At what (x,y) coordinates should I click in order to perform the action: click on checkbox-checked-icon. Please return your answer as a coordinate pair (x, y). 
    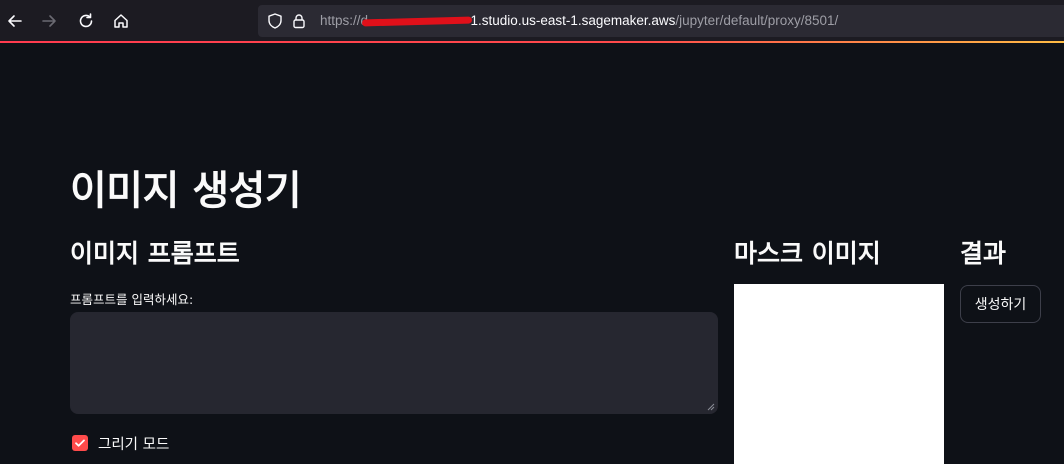
    Looking at the image, I should click on (80, 443).